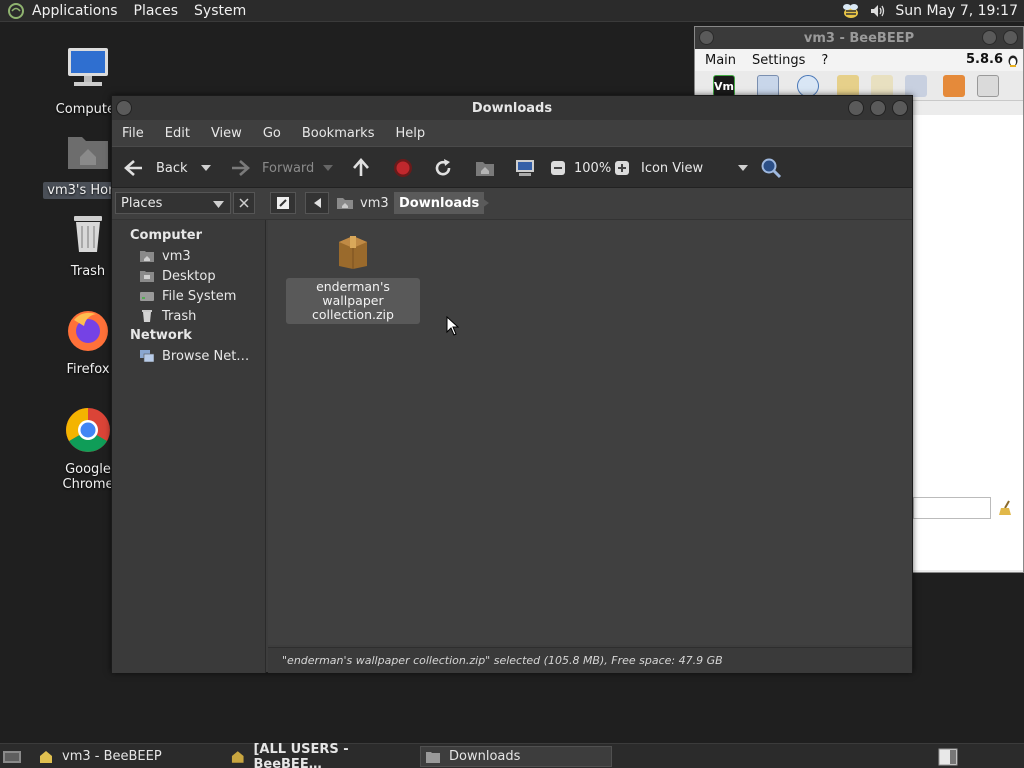 The width and height of the screenshot is (1024, 768). Describe the element at coordinates (317, 203) in the screenshot. I see `crumb-scroll-left-button` at that location.